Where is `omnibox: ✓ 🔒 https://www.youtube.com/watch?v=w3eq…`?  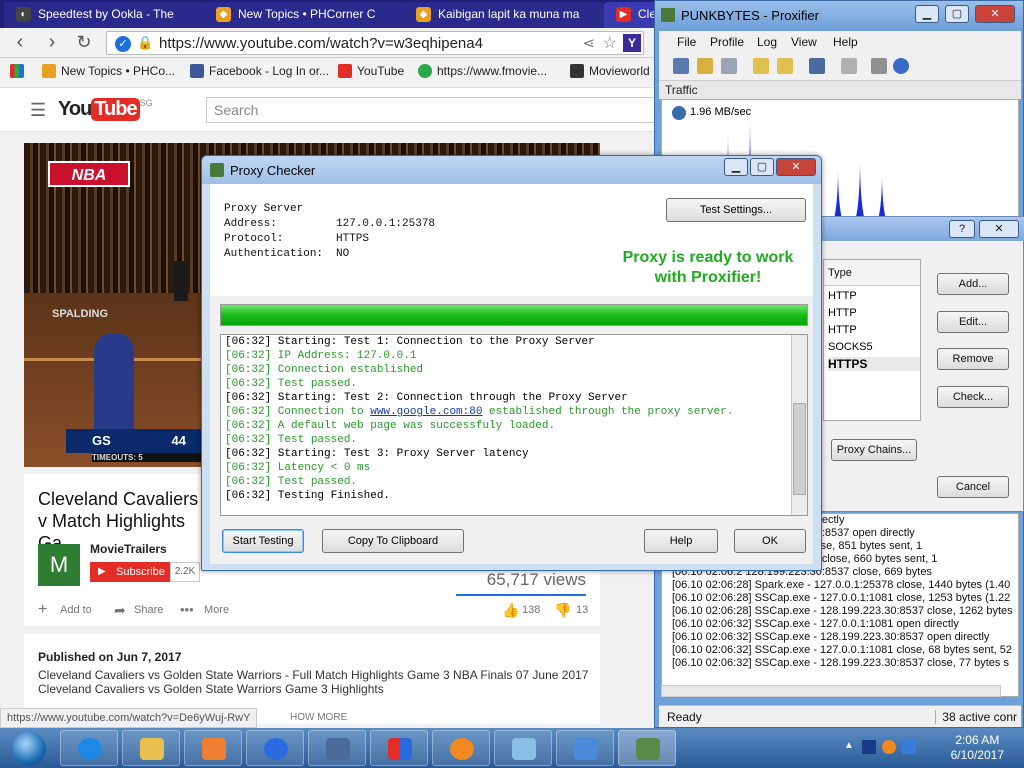
omnibox: ✓ 🔒 https://www.youtube.com/watch?v=w3eq… is located at coordinates (375, 43).